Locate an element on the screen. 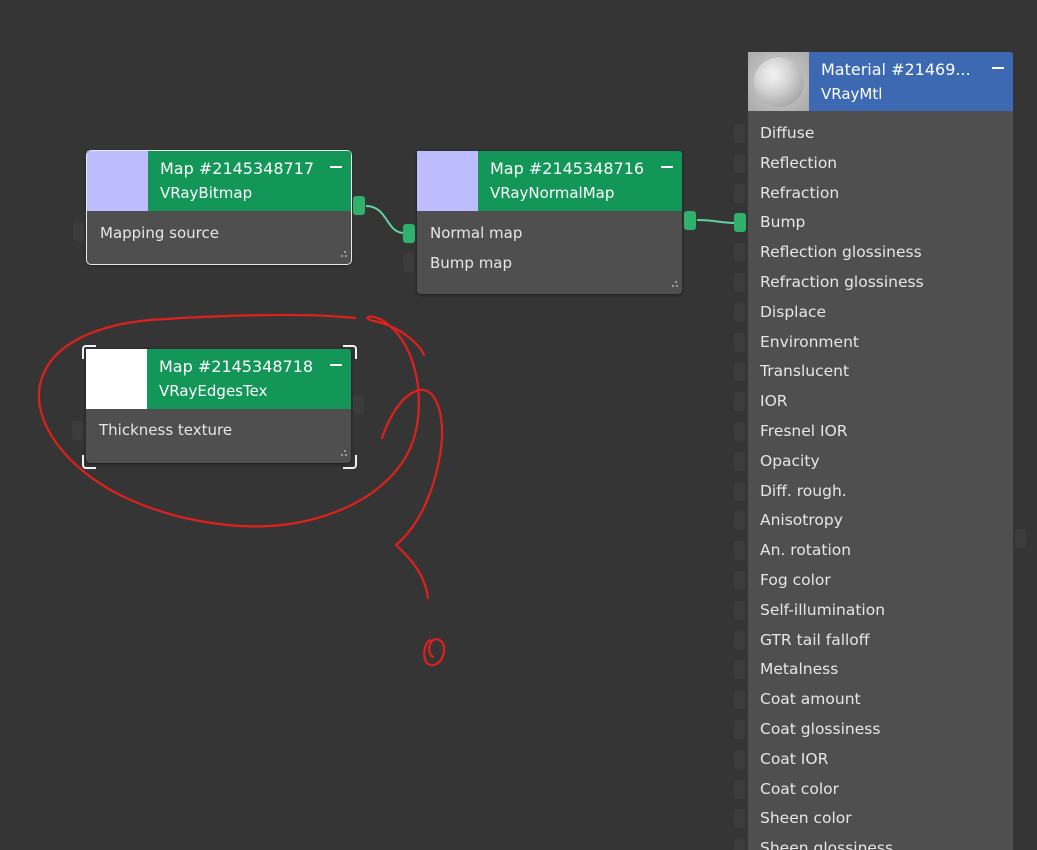 The image size is (1037, 850). material-input-port-self-illumination is located at coordinates (739, 610).